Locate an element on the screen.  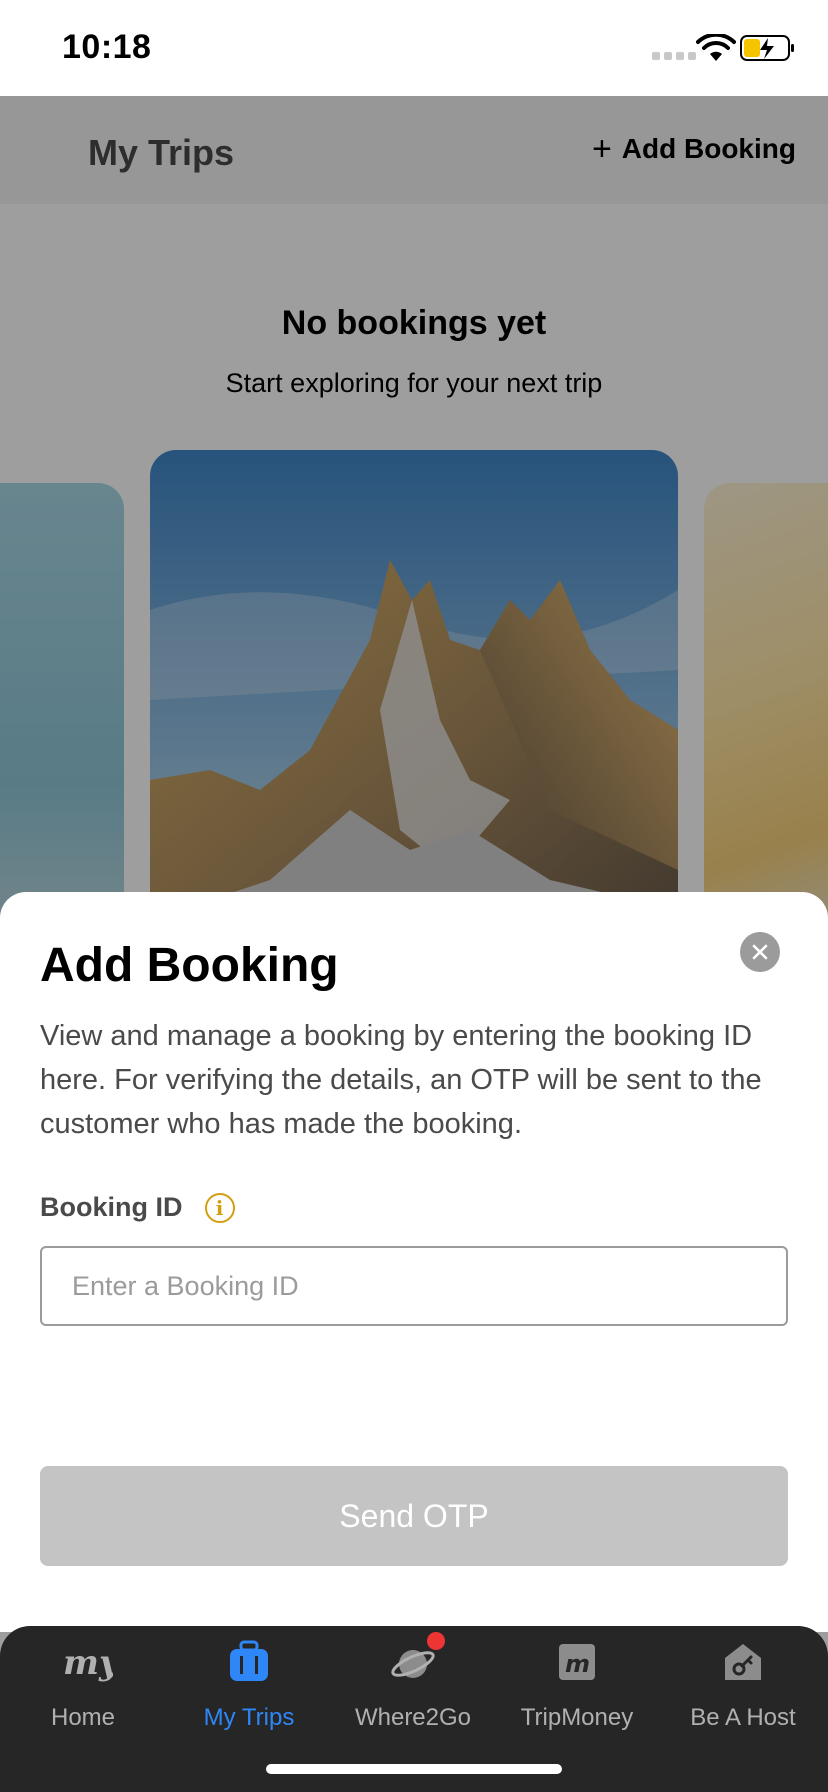
booking-id-label-text: Booking ID is located at coordinates (111, 1207).